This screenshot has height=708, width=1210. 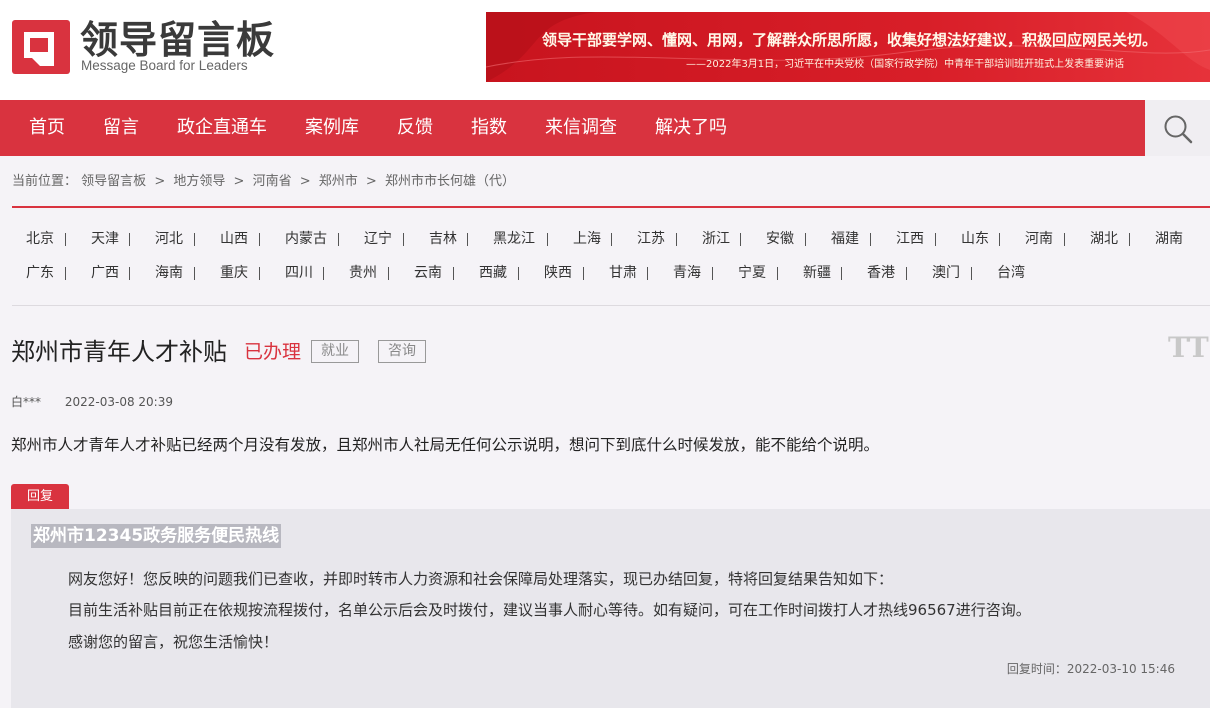 I want to click on nav-item-enterprise: 政企直通车, so click(x=222, y=128).